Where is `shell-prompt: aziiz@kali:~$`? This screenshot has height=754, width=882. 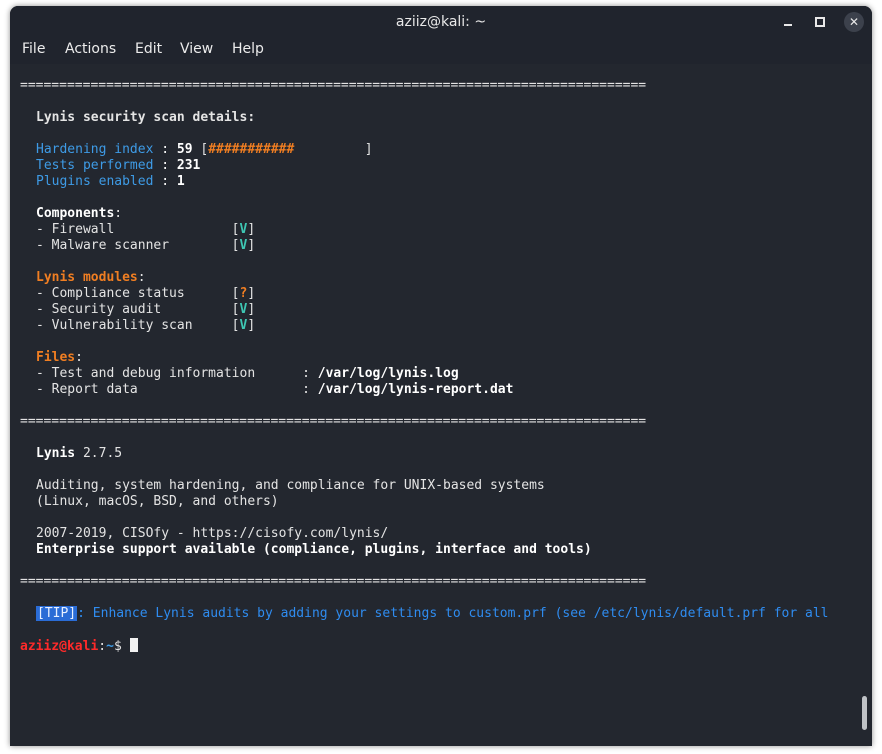
shell-prompt: aziiz@kali:~$ is located at coordinates (79, 646).